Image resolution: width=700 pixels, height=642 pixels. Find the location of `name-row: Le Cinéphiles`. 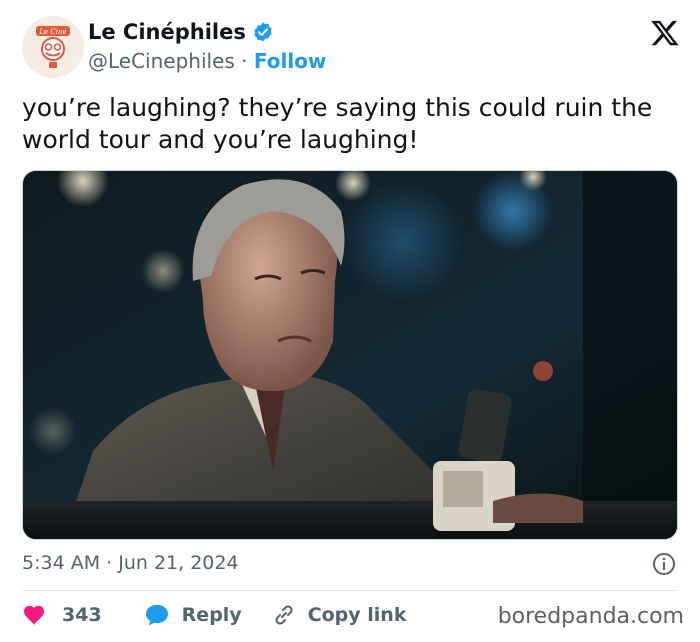

name-row: Le Cinéphiles is located at coordinates (181, 32).